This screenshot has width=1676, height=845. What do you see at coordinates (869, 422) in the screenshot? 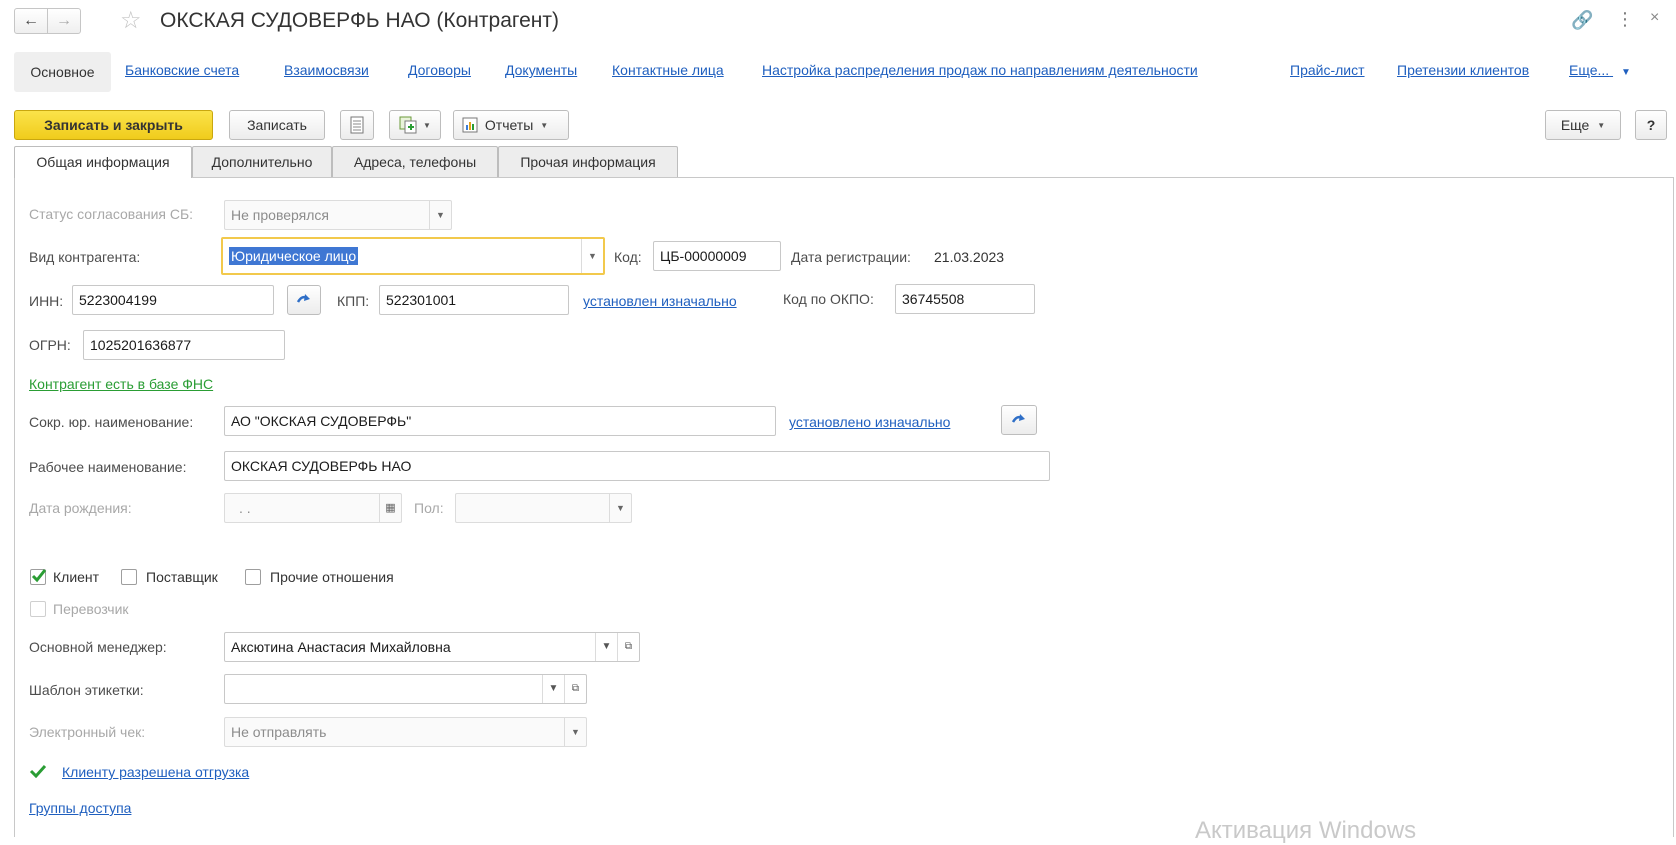
I see `short-name-status-link: установлено изначально` at bounding box center [869, 422].